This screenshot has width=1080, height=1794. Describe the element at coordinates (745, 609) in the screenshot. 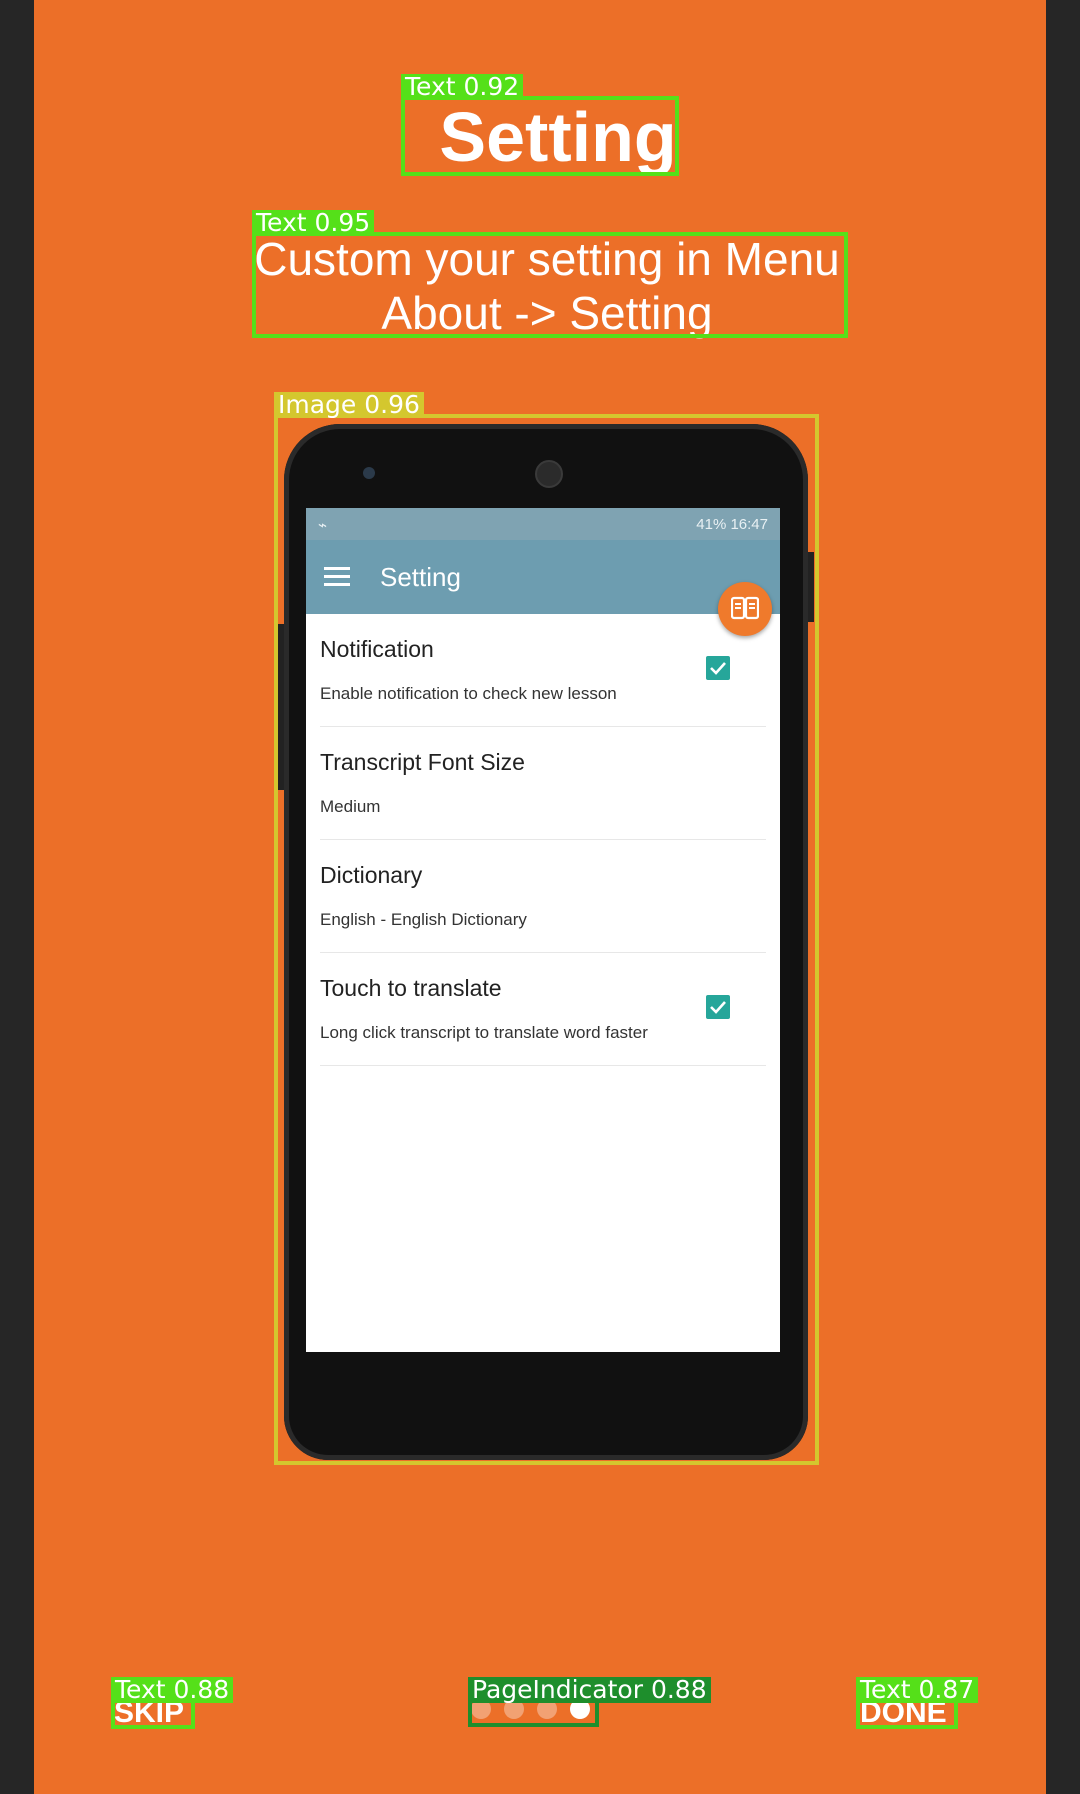

I see `book-icon` at that location.